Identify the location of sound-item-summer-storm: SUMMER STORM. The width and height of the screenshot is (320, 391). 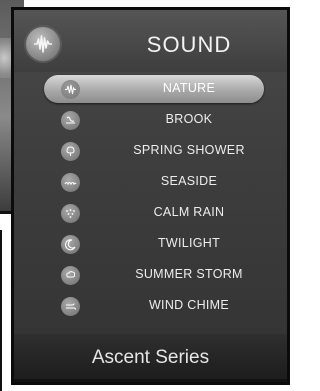
(150, 275).